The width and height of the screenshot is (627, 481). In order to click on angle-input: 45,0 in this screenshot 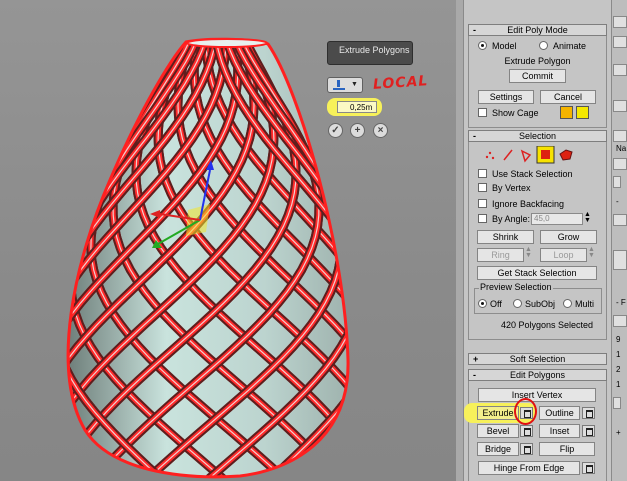, I will do `click(557, 219)`.